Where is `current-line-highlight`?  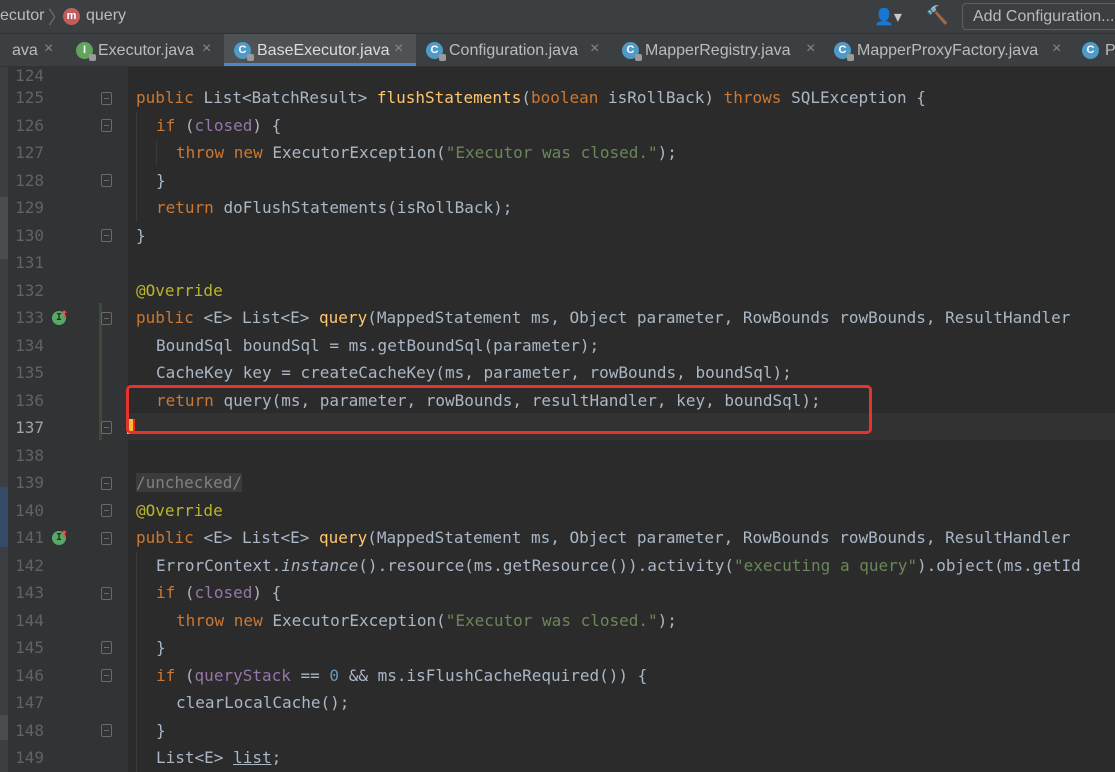 current-line-highlight is located at coordinates (621, 426).